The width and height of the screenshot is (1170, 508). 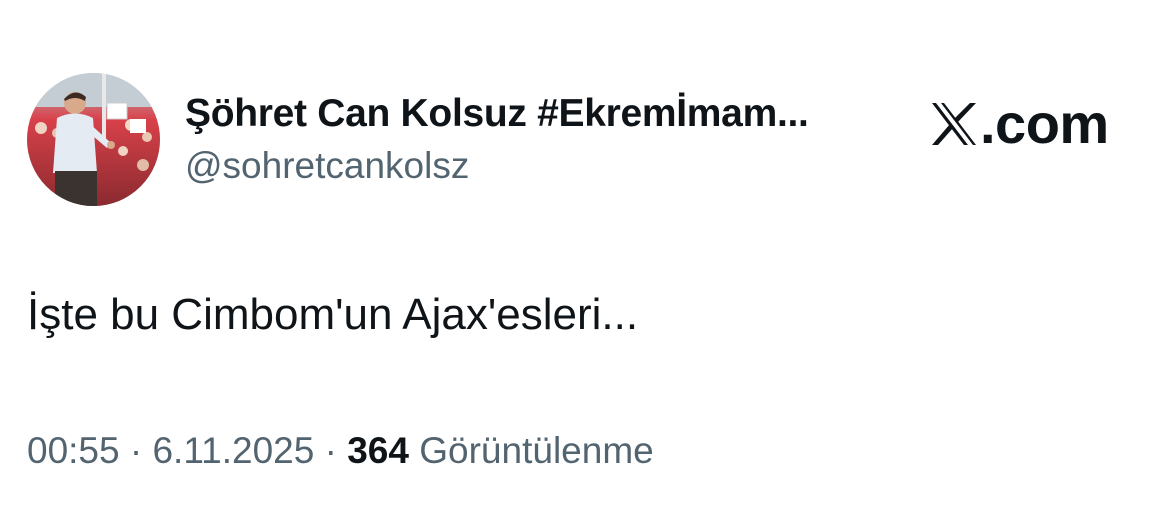 I want to click on x-logo-icon, so click(x=954, y=124).